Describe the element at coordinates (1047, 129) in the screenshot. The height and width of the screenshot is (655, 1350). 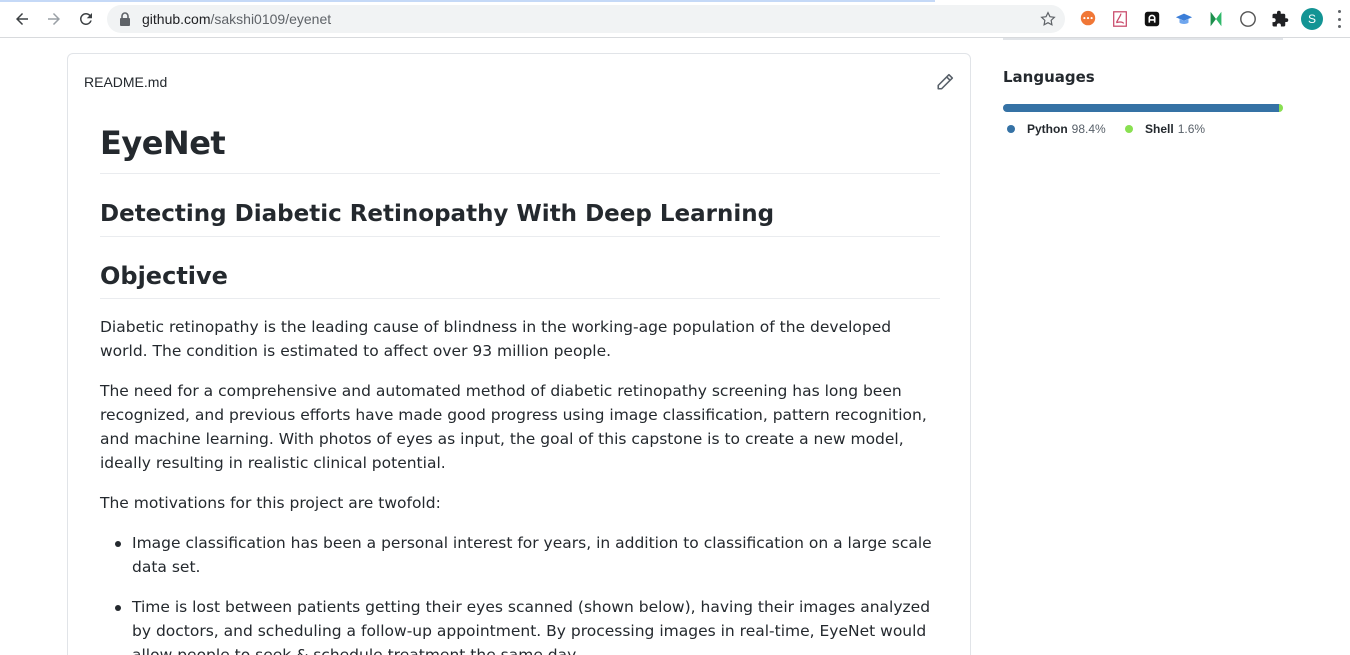
I see `language-name: Python` at that location.